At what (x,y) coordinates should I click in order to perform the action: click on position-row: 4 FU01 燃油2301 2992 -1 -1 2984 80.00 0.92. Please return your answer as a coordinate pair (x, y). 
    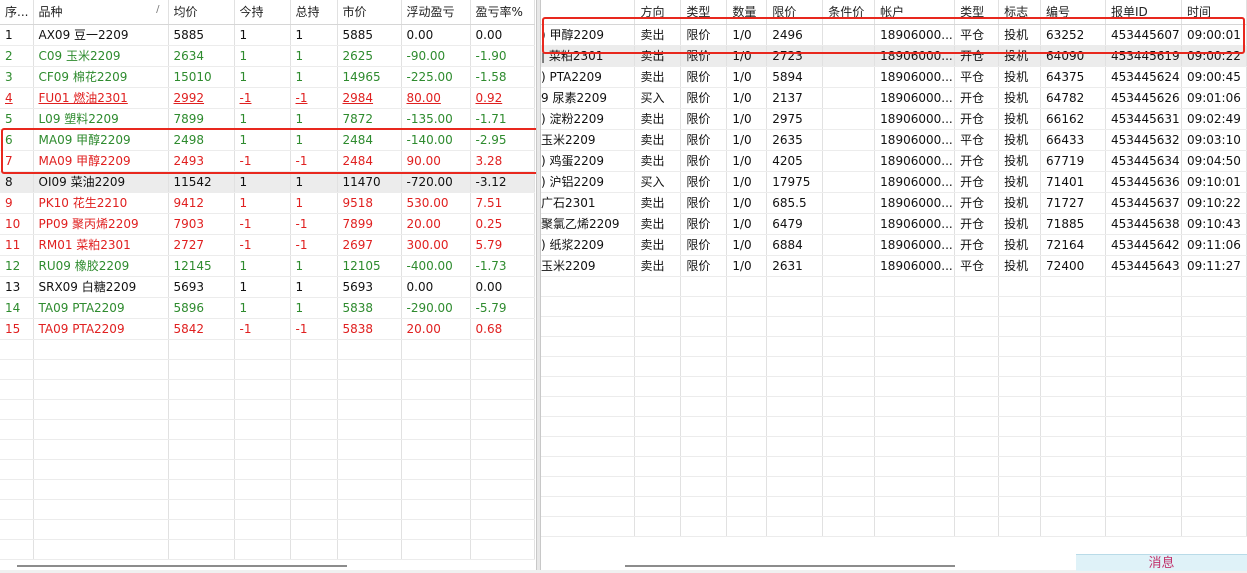
    Looking at the image, I should click on (267, 98).